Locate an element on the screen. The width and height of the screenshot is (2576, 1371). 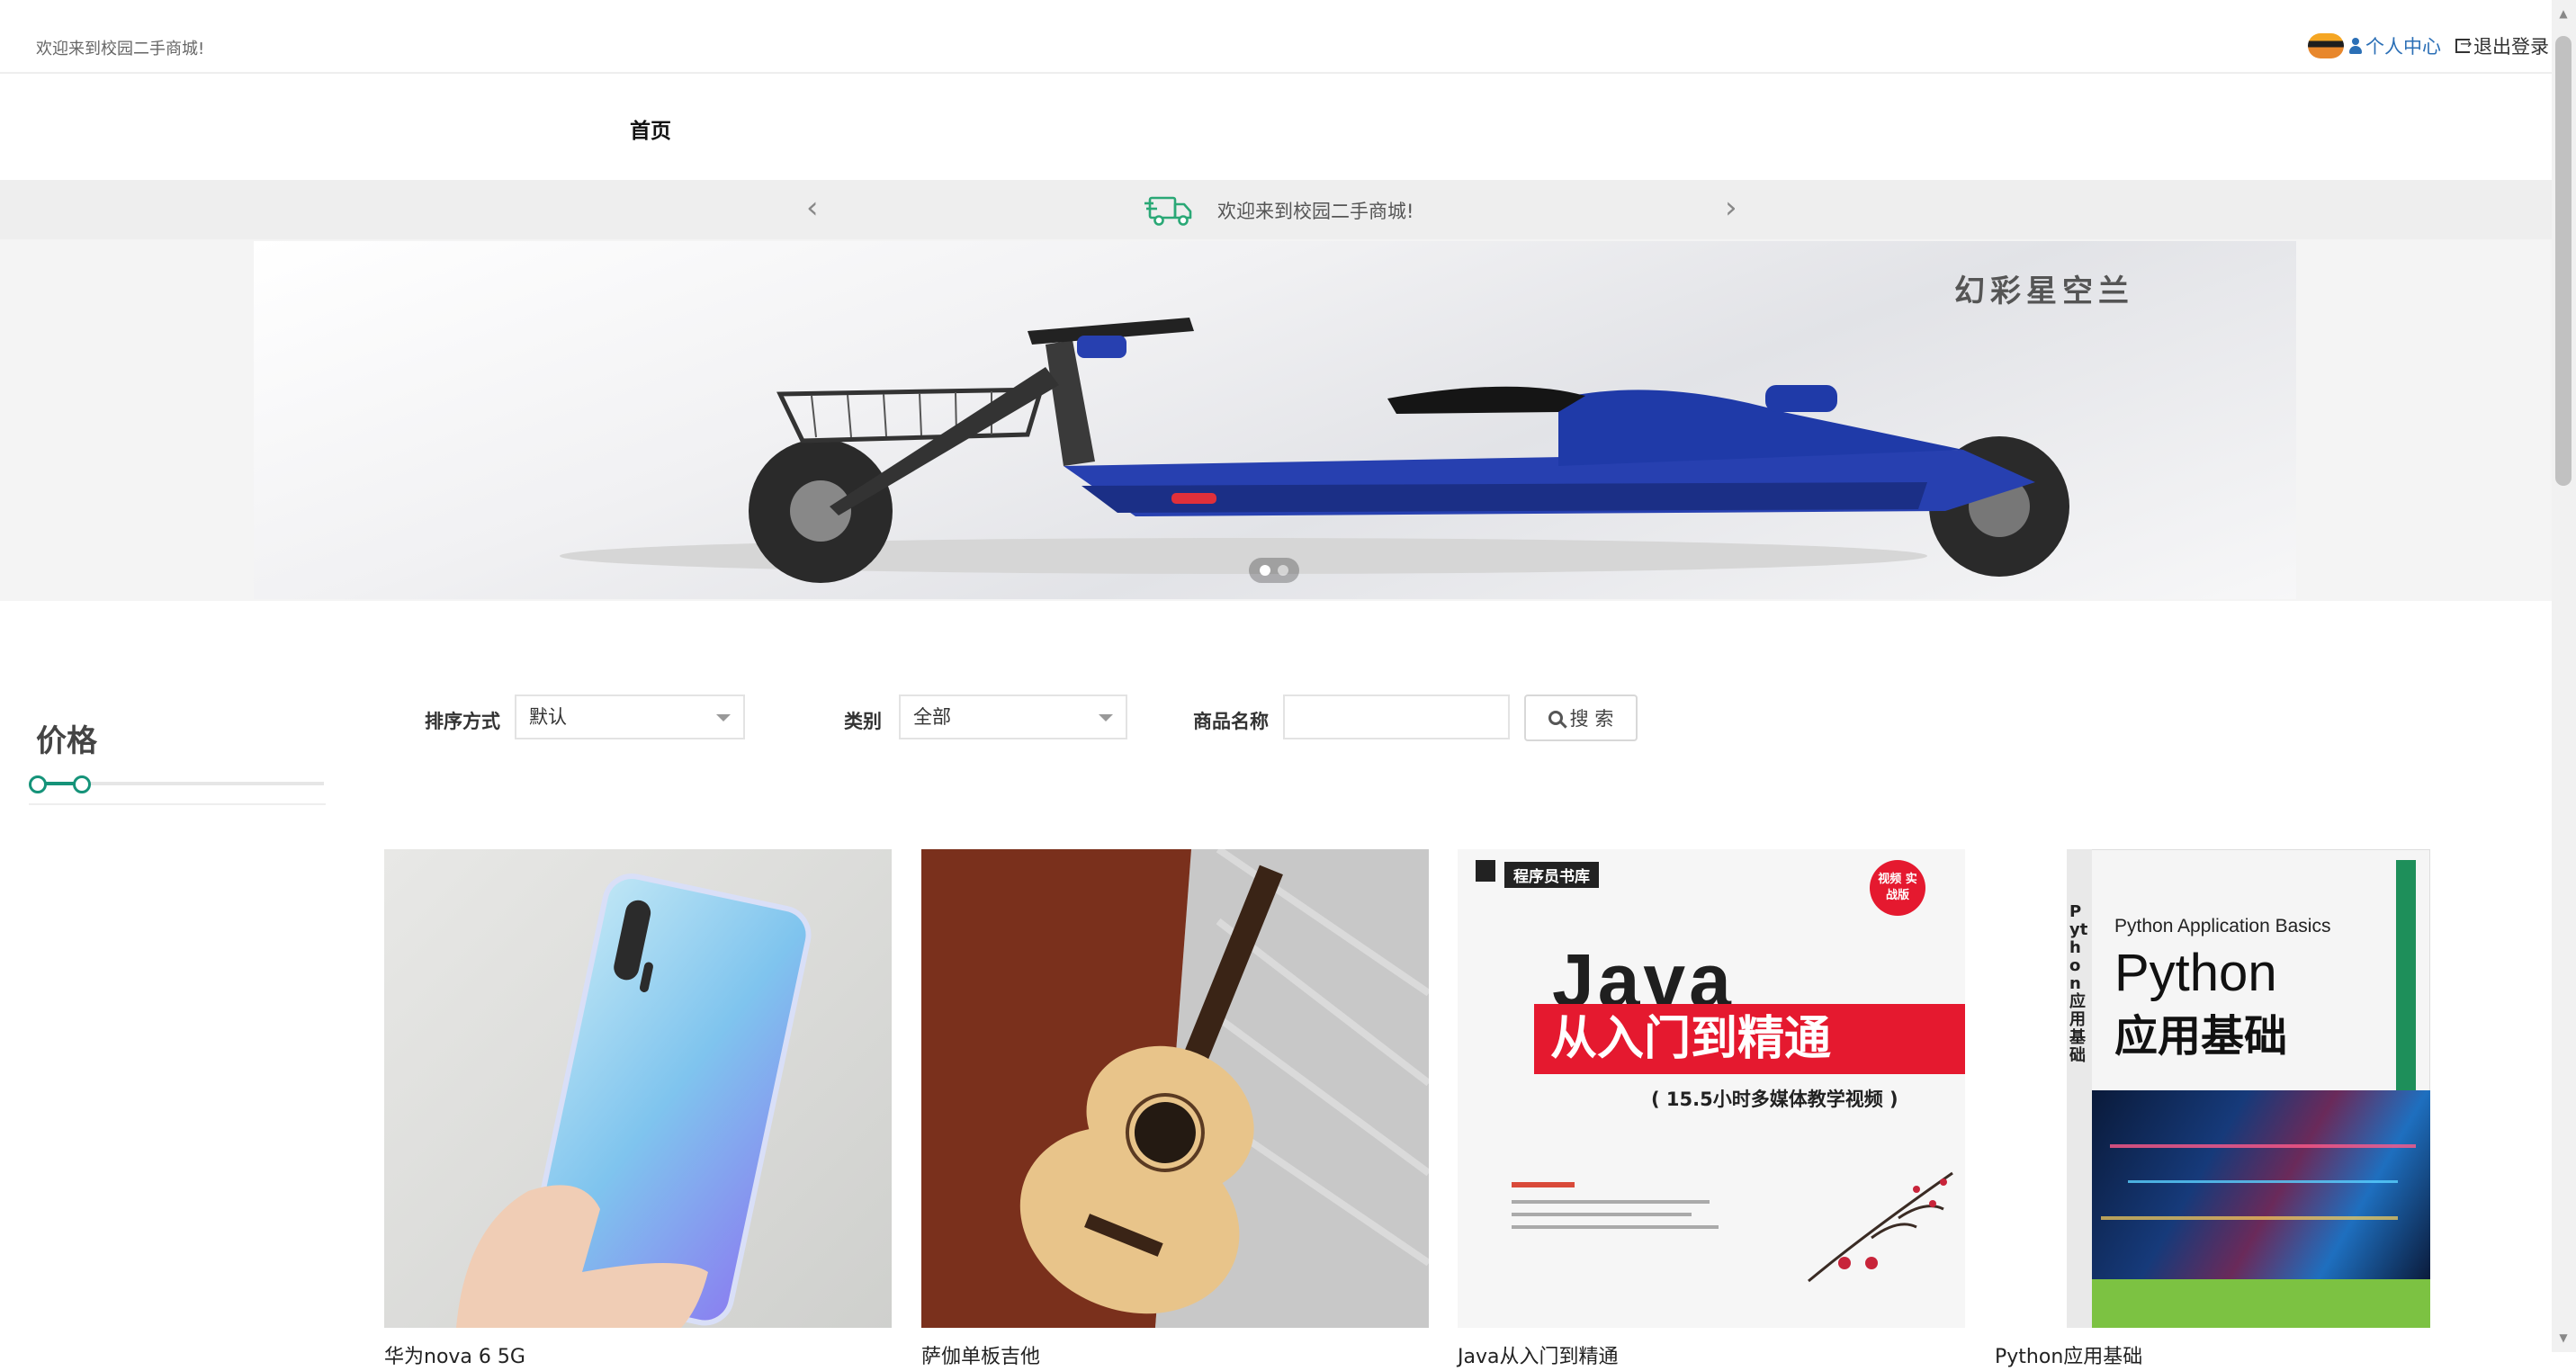
avatar is located at coordinates (2326, 45).